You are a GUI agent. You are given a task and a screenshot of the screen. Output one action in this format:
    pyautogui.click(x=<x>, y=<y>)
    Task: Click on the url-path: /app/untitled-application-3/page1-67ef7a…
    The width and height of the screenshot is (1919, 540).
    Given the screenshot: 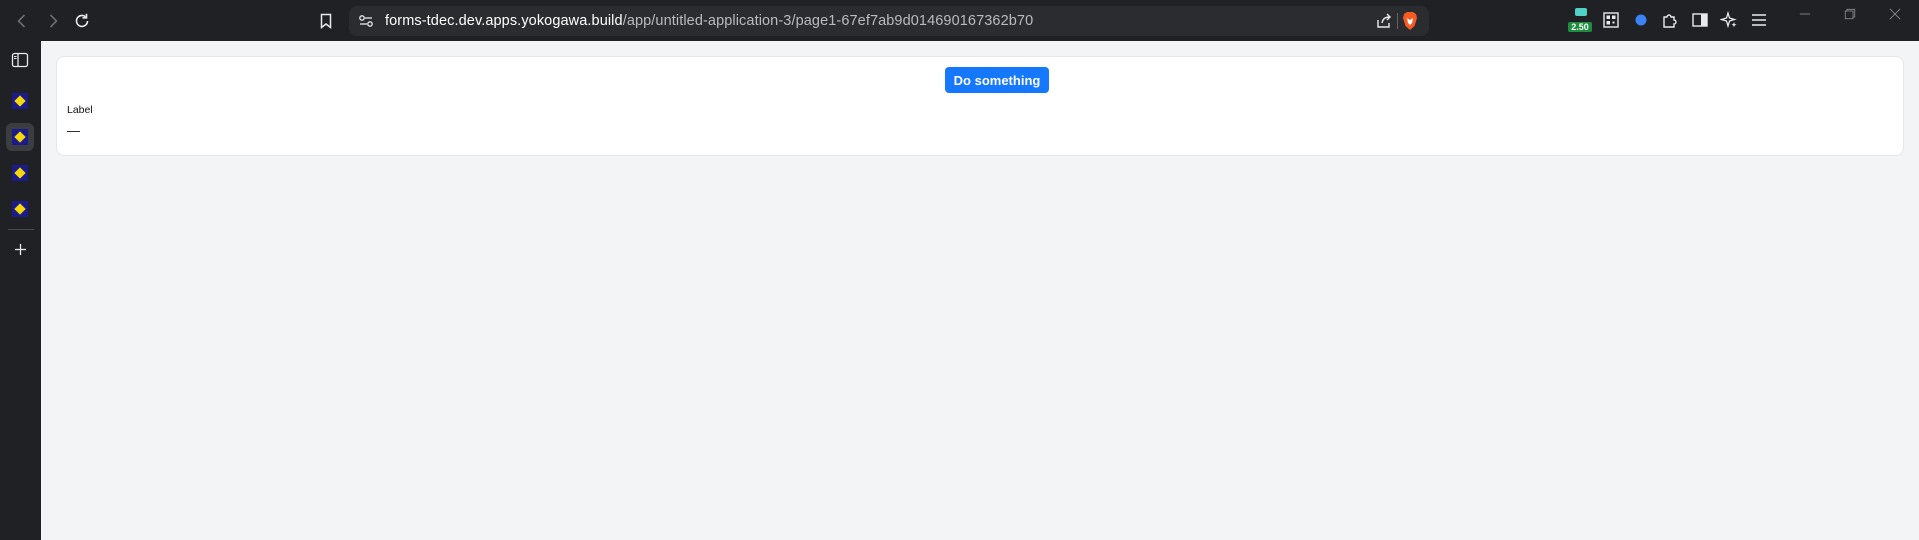 What is the action you would take?
    pyautogui.click(x=828, y=21)
    